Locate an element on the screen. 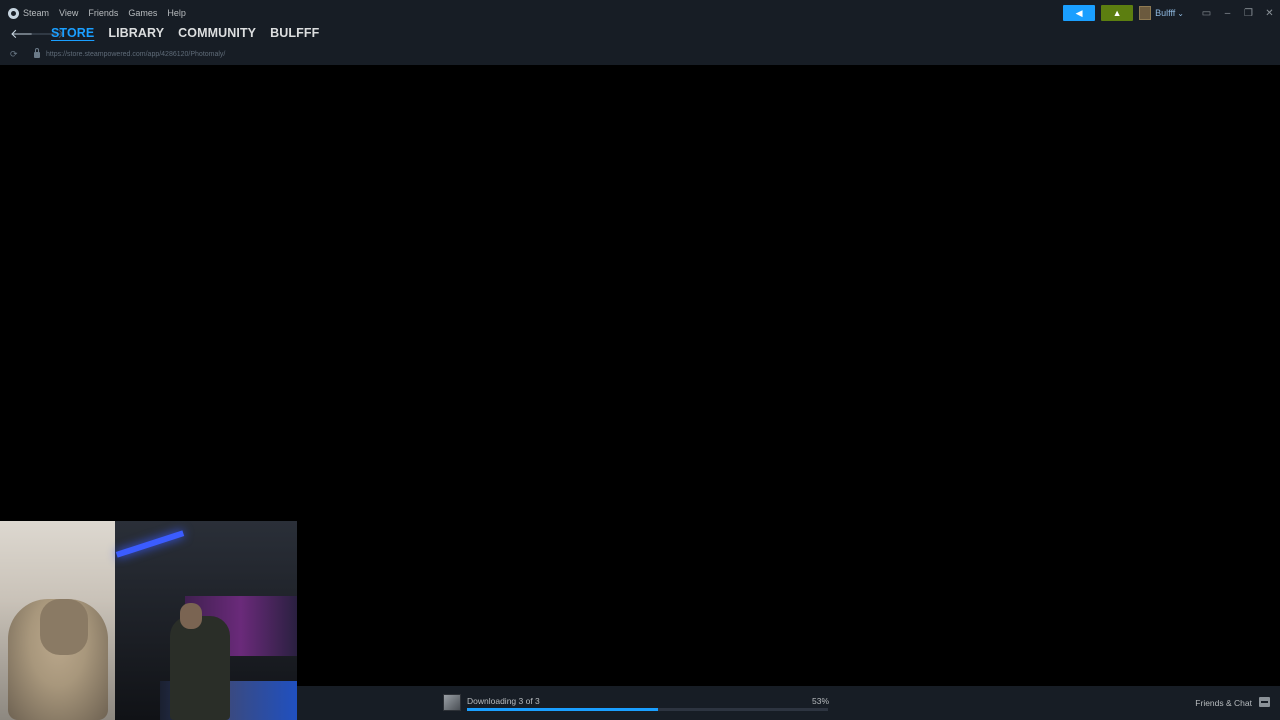 This screenshot has height=720, width=1280. main-menu: Steam View Friends Games Help is located at coordinates (102, 13).